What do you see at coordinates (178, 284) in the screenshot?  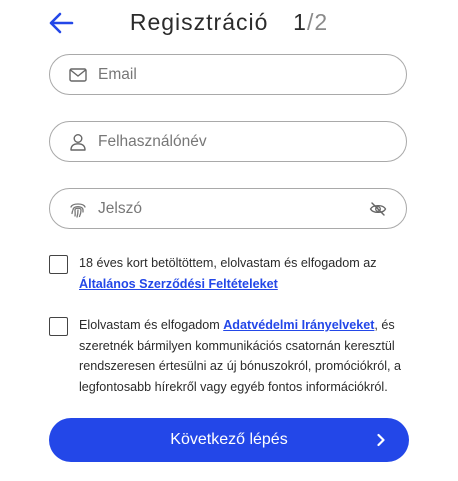 I see `terms-link: Általános Szerződési Feltételeket` at bounding box center [178, 284].